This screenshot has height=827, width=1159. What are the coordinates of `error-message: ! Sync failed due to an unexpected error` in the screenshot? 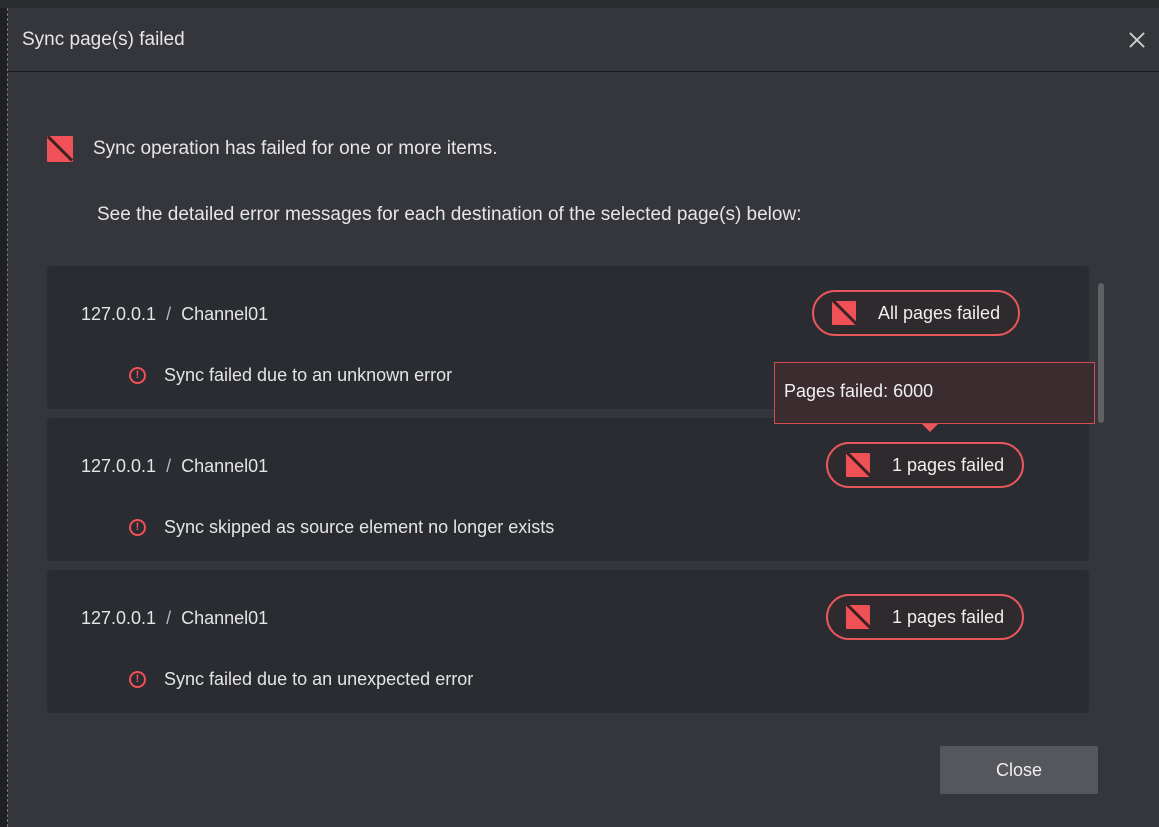 It's located at (301, 679).